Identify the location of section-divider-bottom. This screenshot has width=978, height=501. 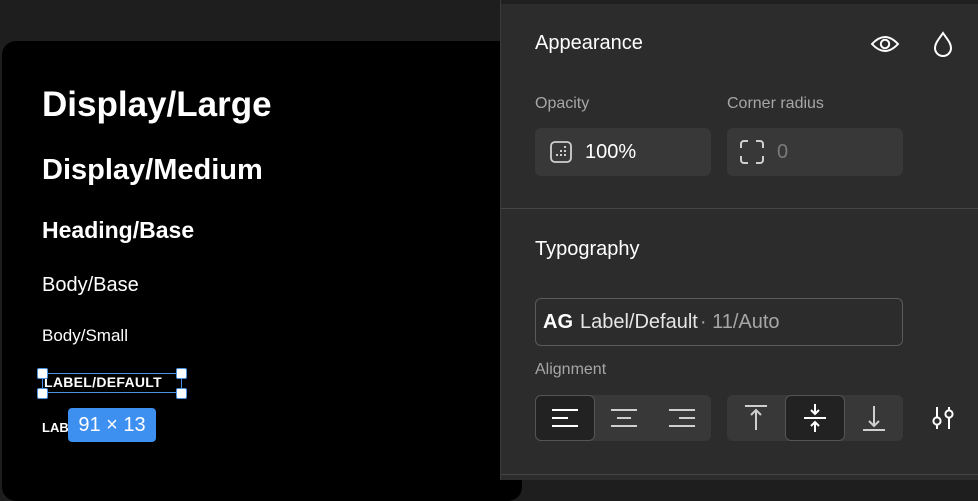
(739, 474).